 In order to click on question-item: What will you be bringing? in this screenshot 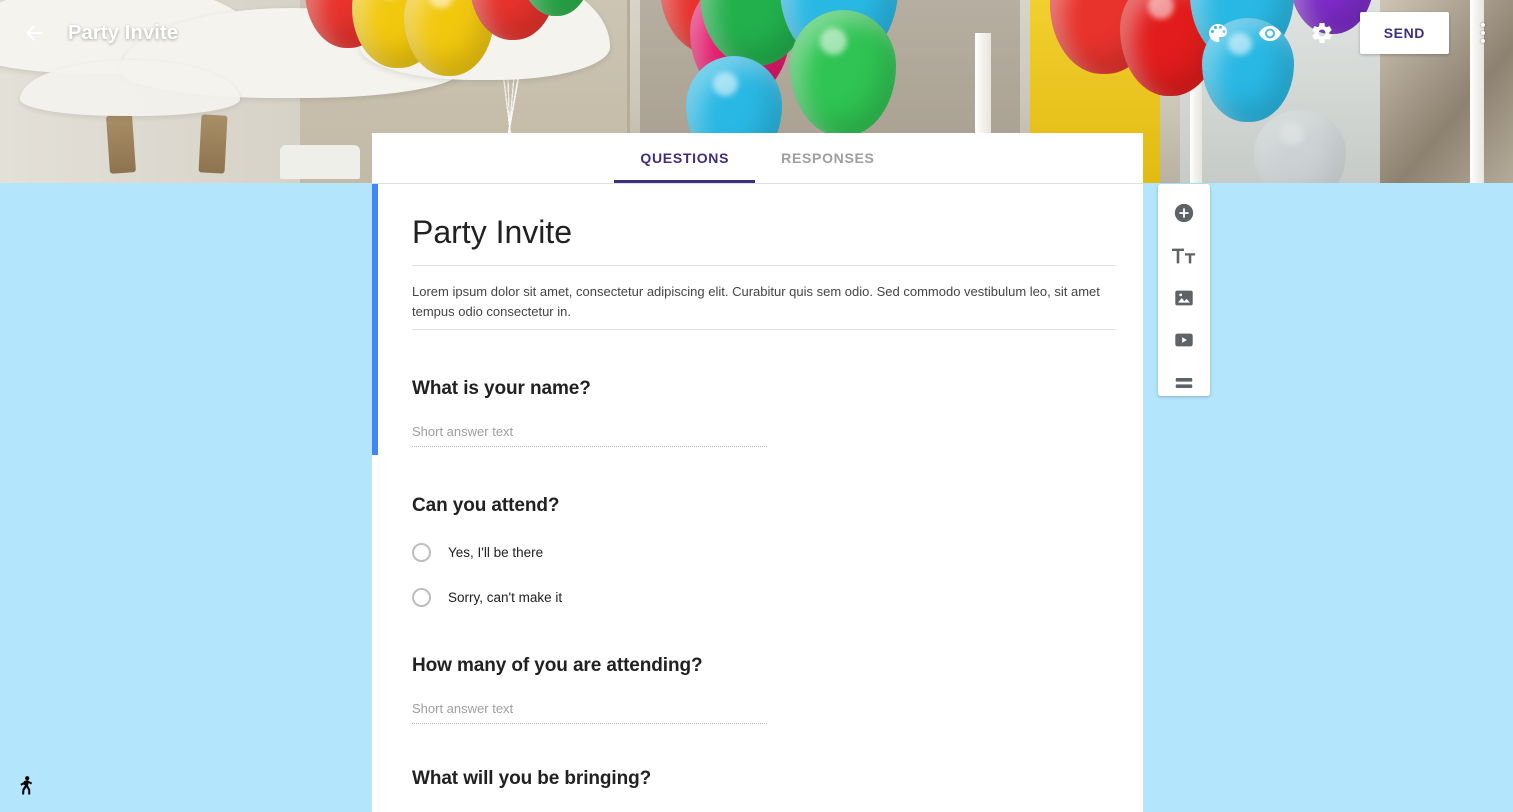, I will do `click(763, 757)`.